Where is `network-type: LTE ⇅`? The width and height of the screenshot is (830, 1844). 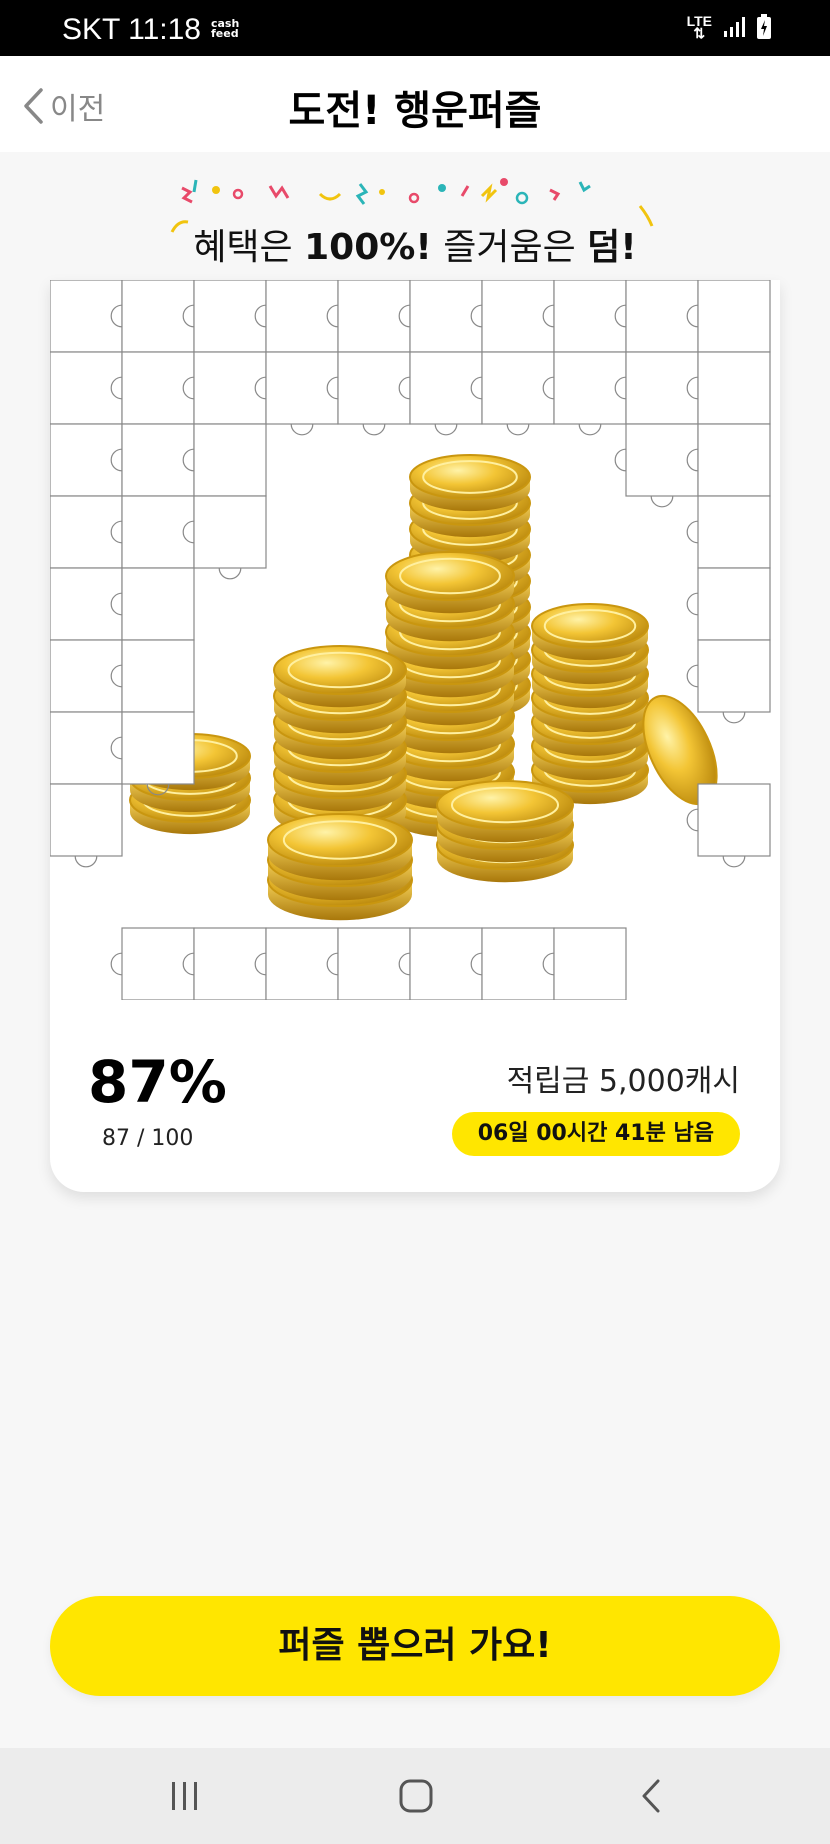
network-type: LTE ⇅ is located at coordinates (699, 27).